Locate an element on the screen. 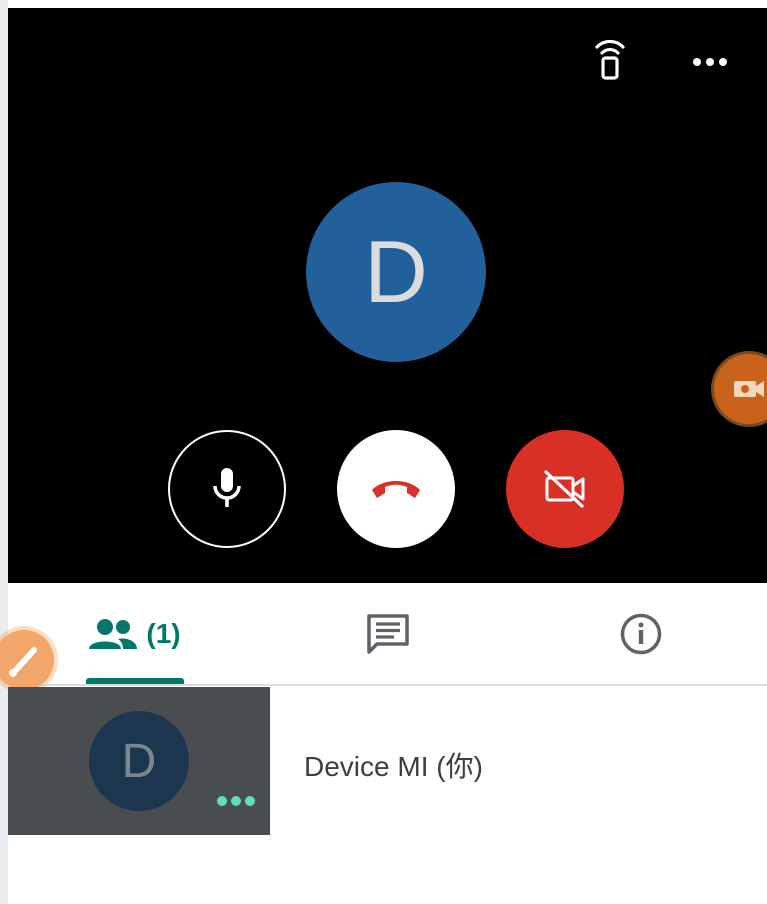 This screenshot has width=767, height=904. phone-hangup-icon is located at coordinates (396, 489).